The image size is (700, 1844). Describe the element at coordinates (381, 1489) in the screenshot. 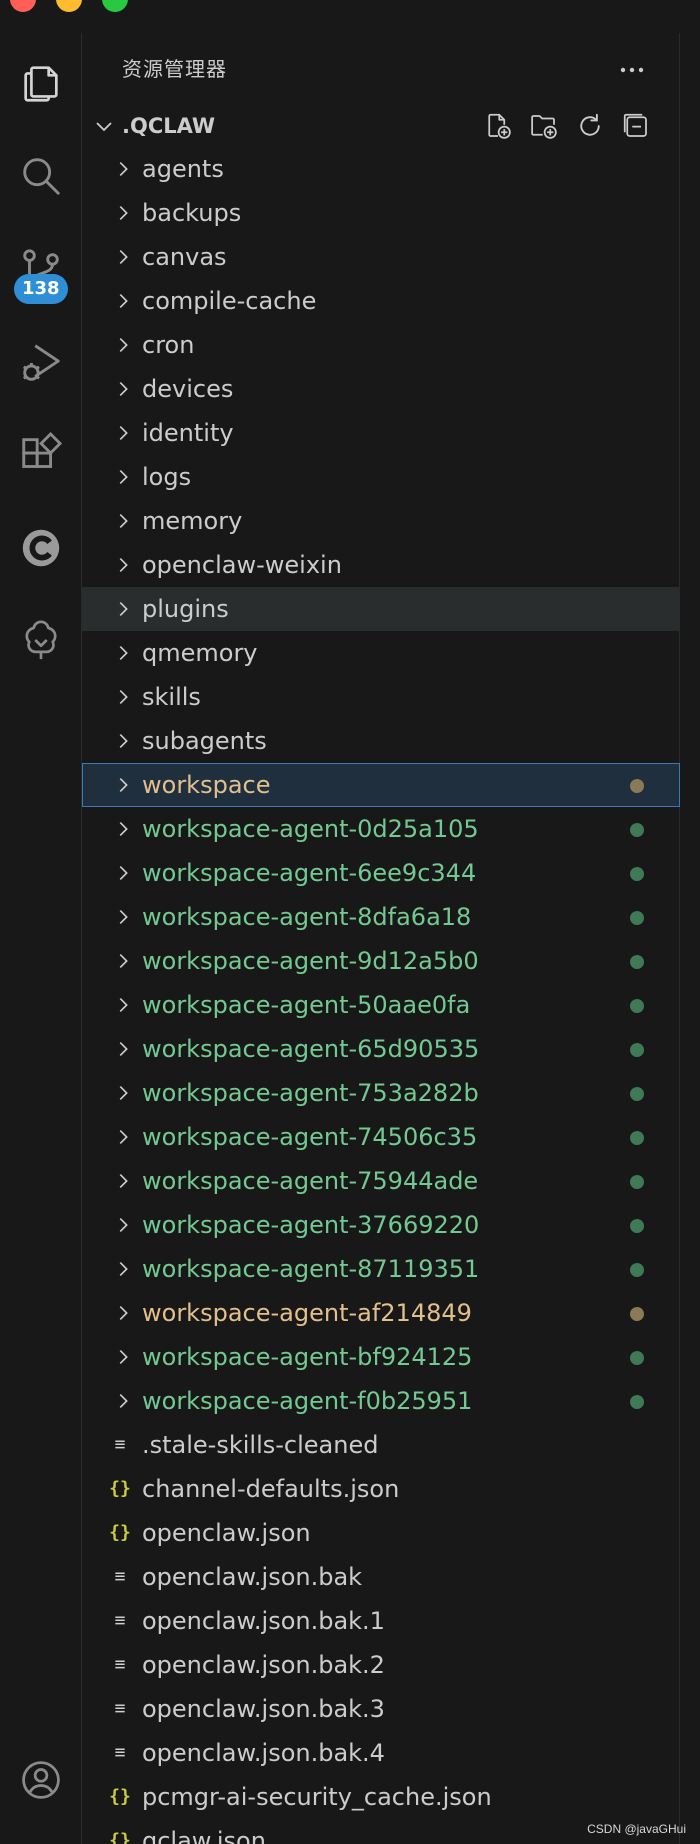

I see `file-row: {} channel-defaults.json` at that location.